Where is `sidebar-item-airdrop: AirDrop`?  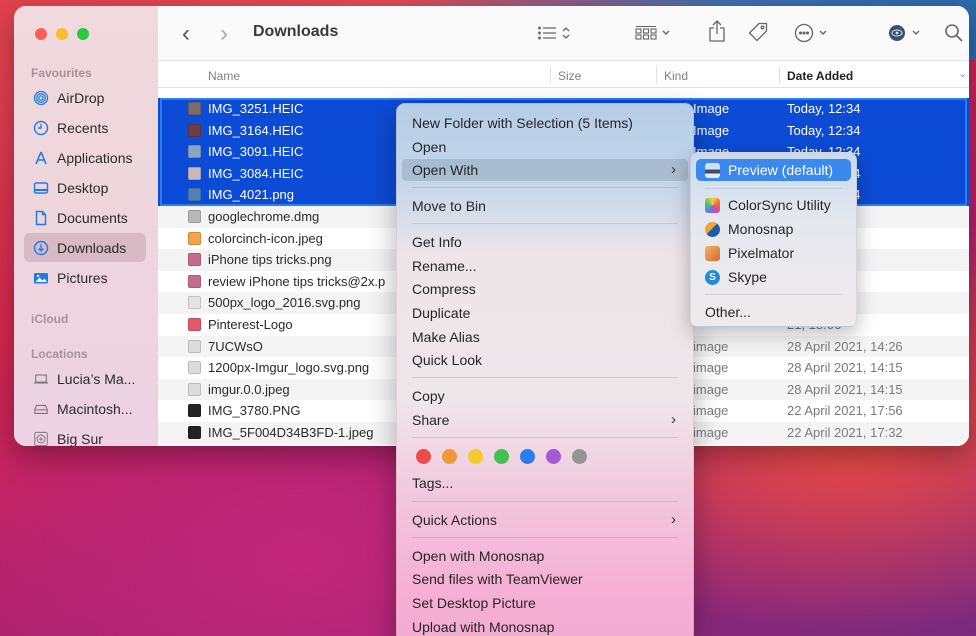 sidebar-item-airdrop: AirDrop is located at coordinates (85, 97).